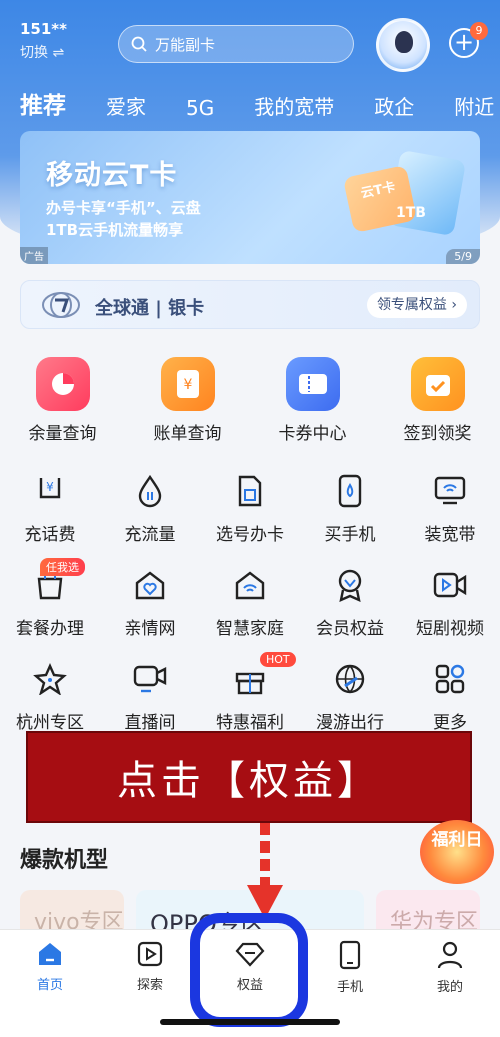  What do you see at coordinates (149, 985) in the screenshot?
I see `nav-label: 探索` at bounding box center [149, 985].